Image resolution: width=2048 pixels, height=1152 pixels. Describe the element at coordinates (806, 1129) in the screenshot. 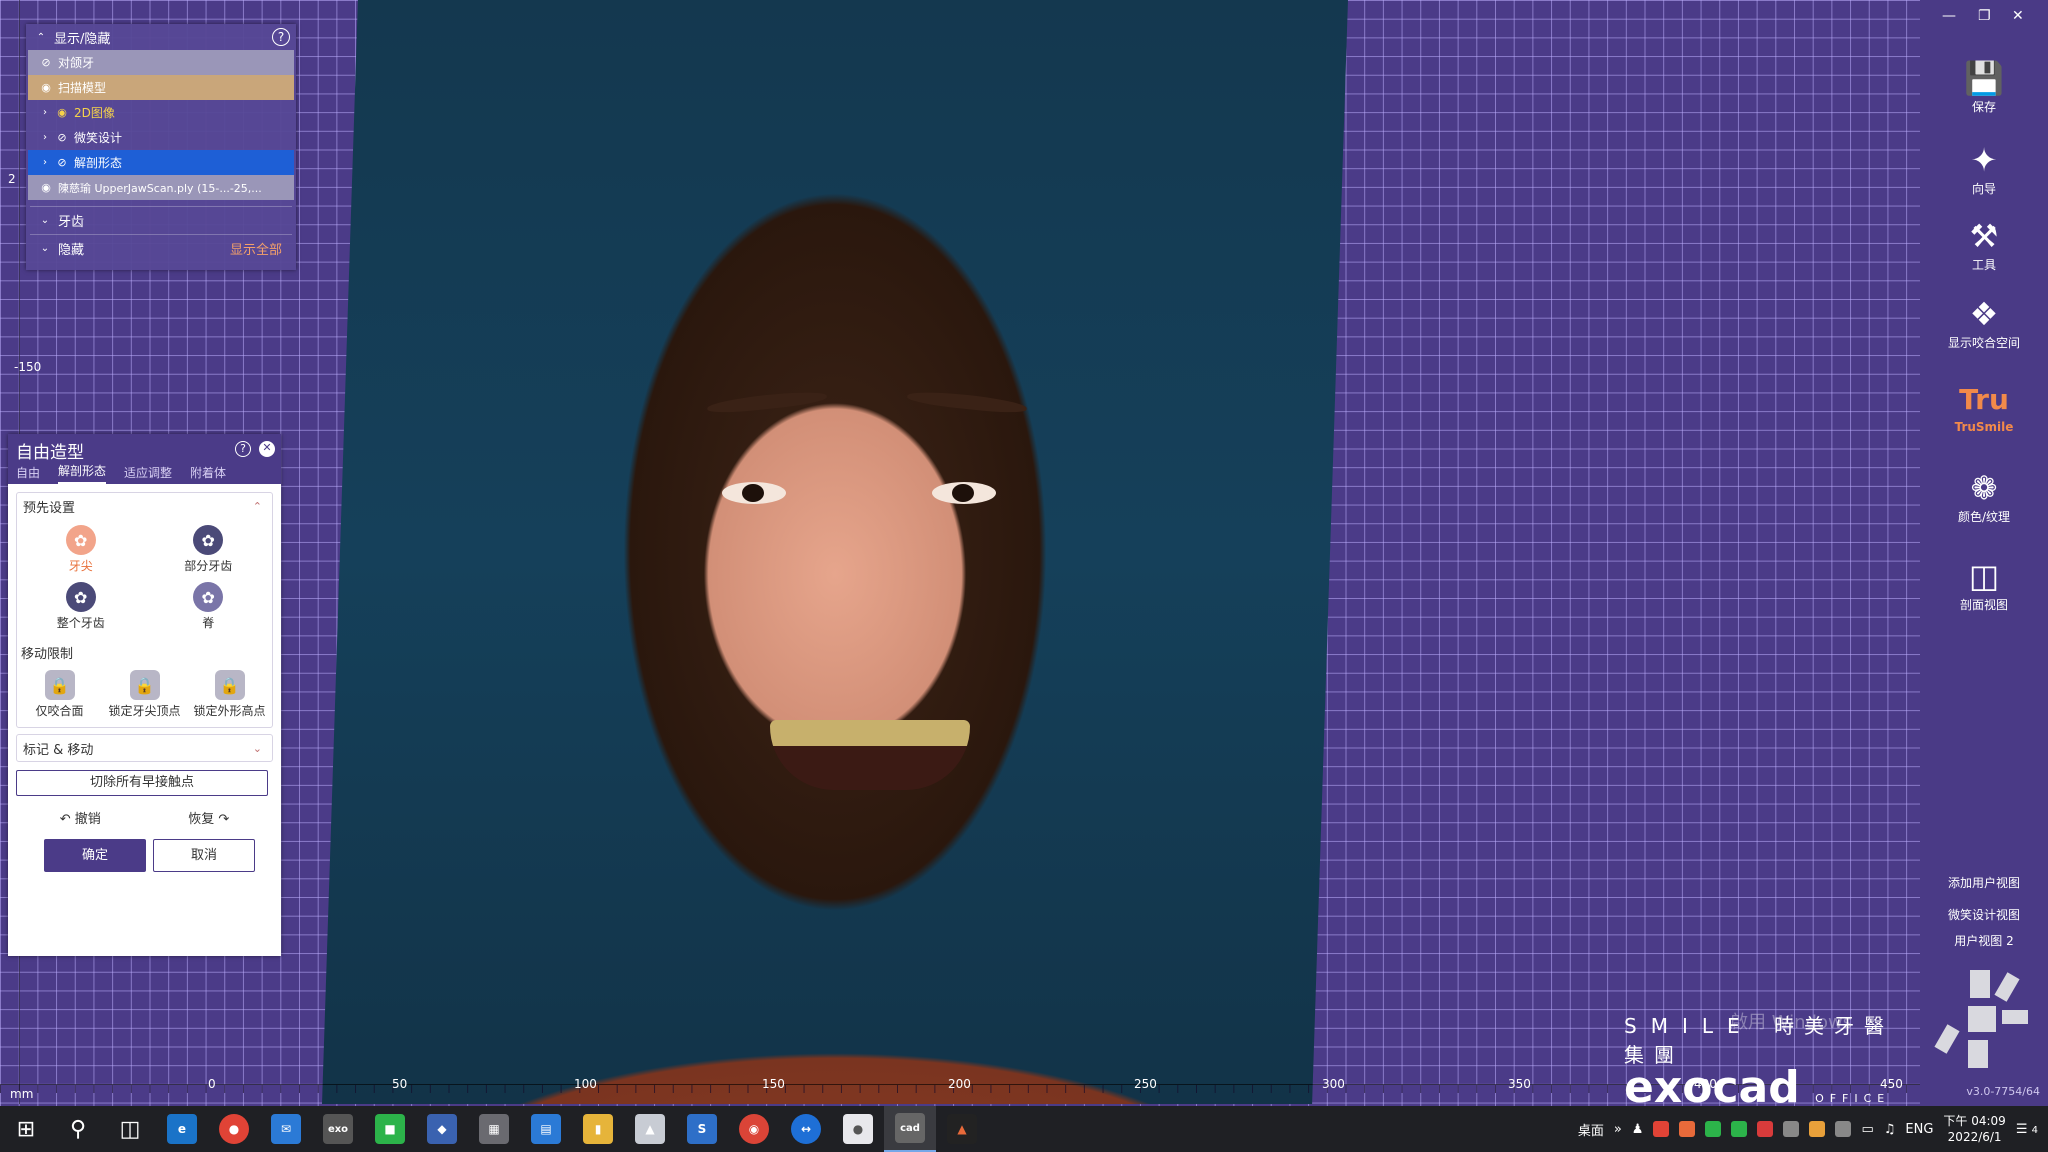

I see `teamviewer-icon: ↔` at that location.